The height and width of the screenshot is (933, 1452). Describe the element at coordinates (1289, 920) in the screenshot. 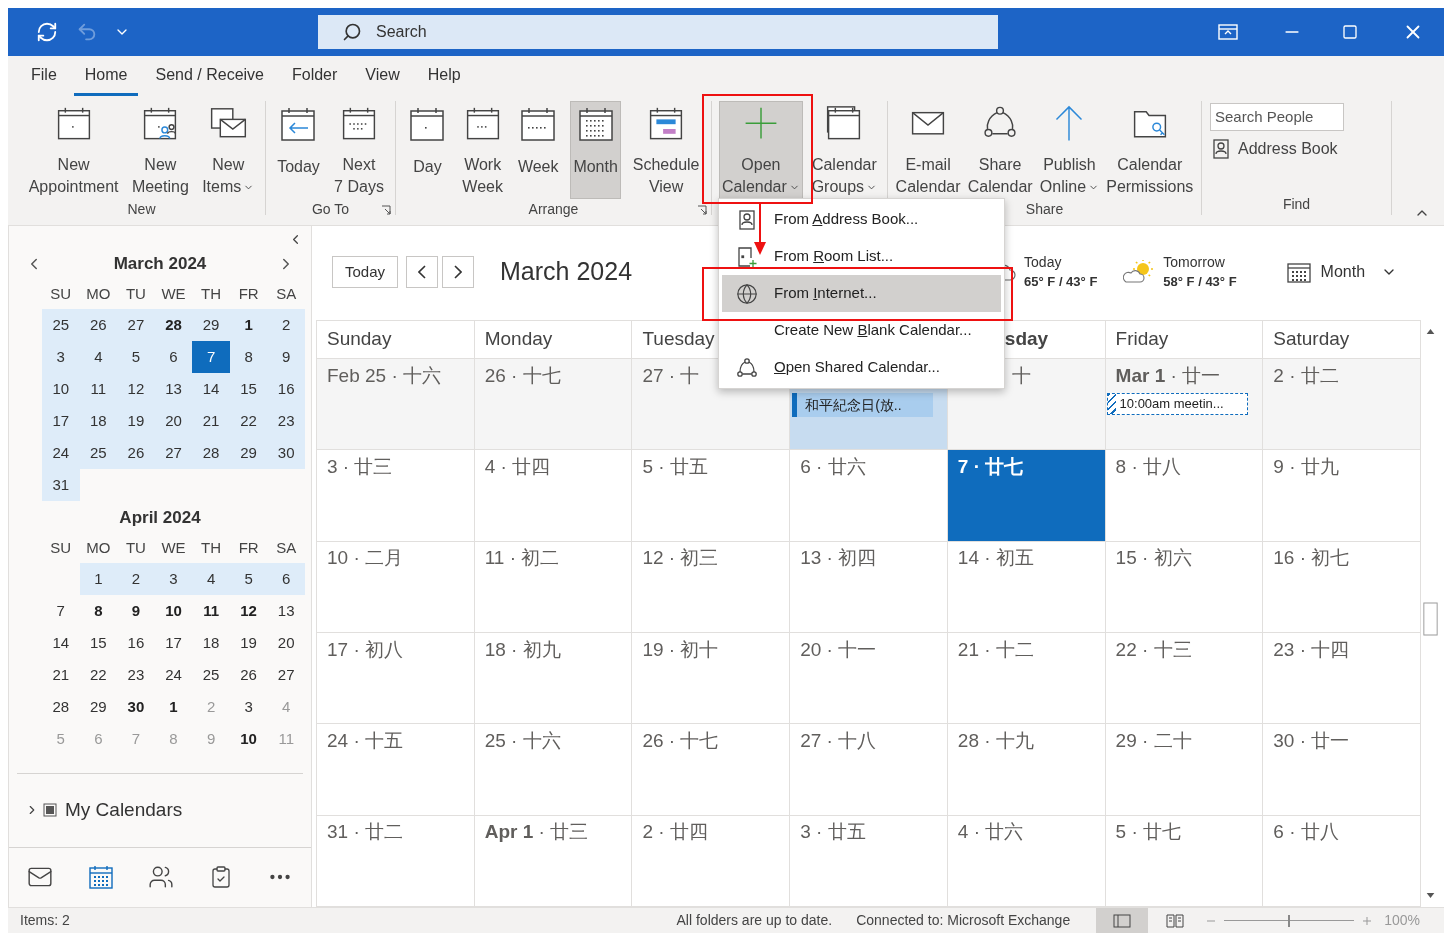

I see `zoom-thumb` at that location.